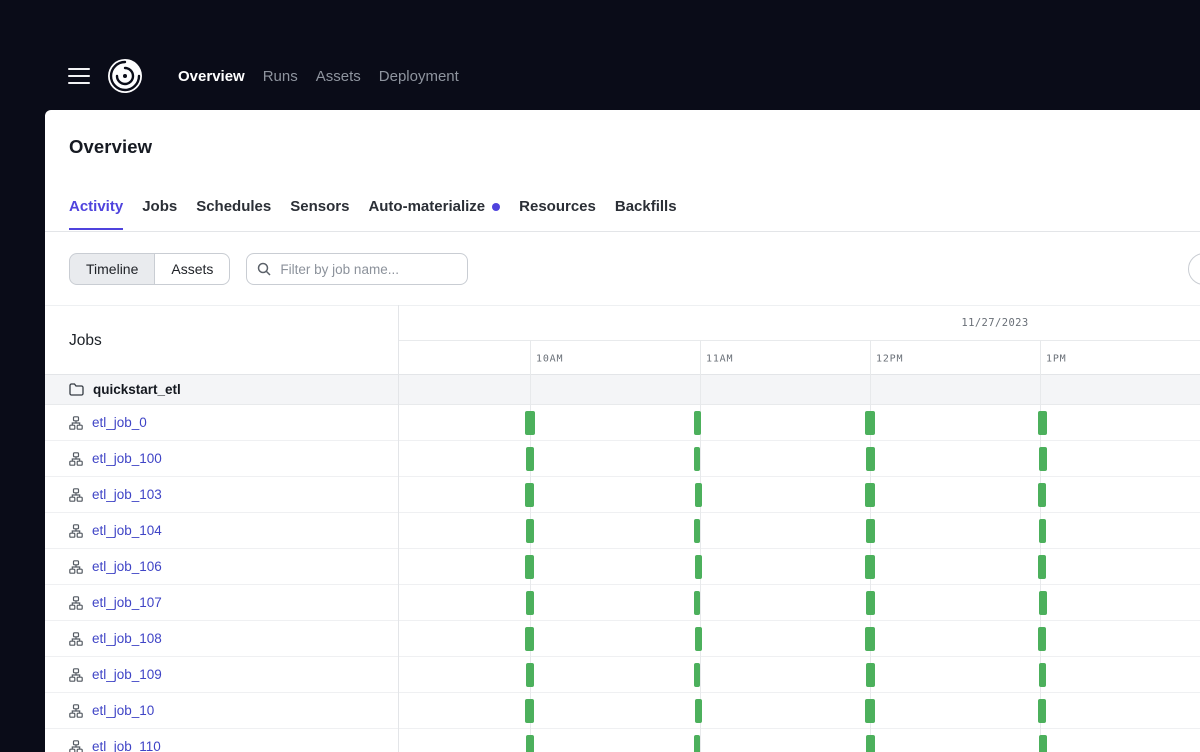 This screenshot has height=752, width=1200. I want to click on job-link: etl_job_108, so click(127, 638).